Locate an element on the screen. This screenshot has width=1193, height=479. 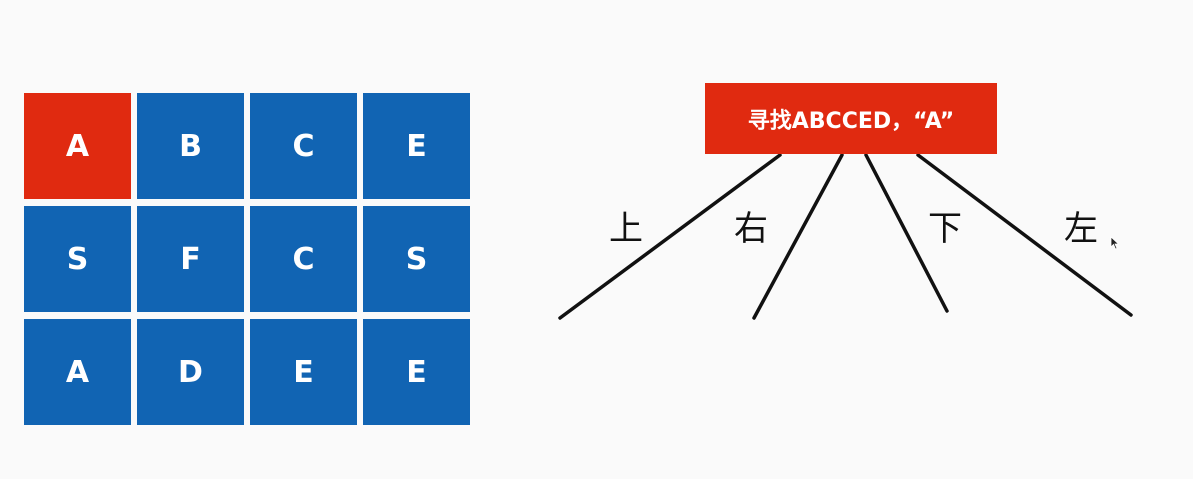
branch-label-right: 右 is located at coordinates (751, 229).